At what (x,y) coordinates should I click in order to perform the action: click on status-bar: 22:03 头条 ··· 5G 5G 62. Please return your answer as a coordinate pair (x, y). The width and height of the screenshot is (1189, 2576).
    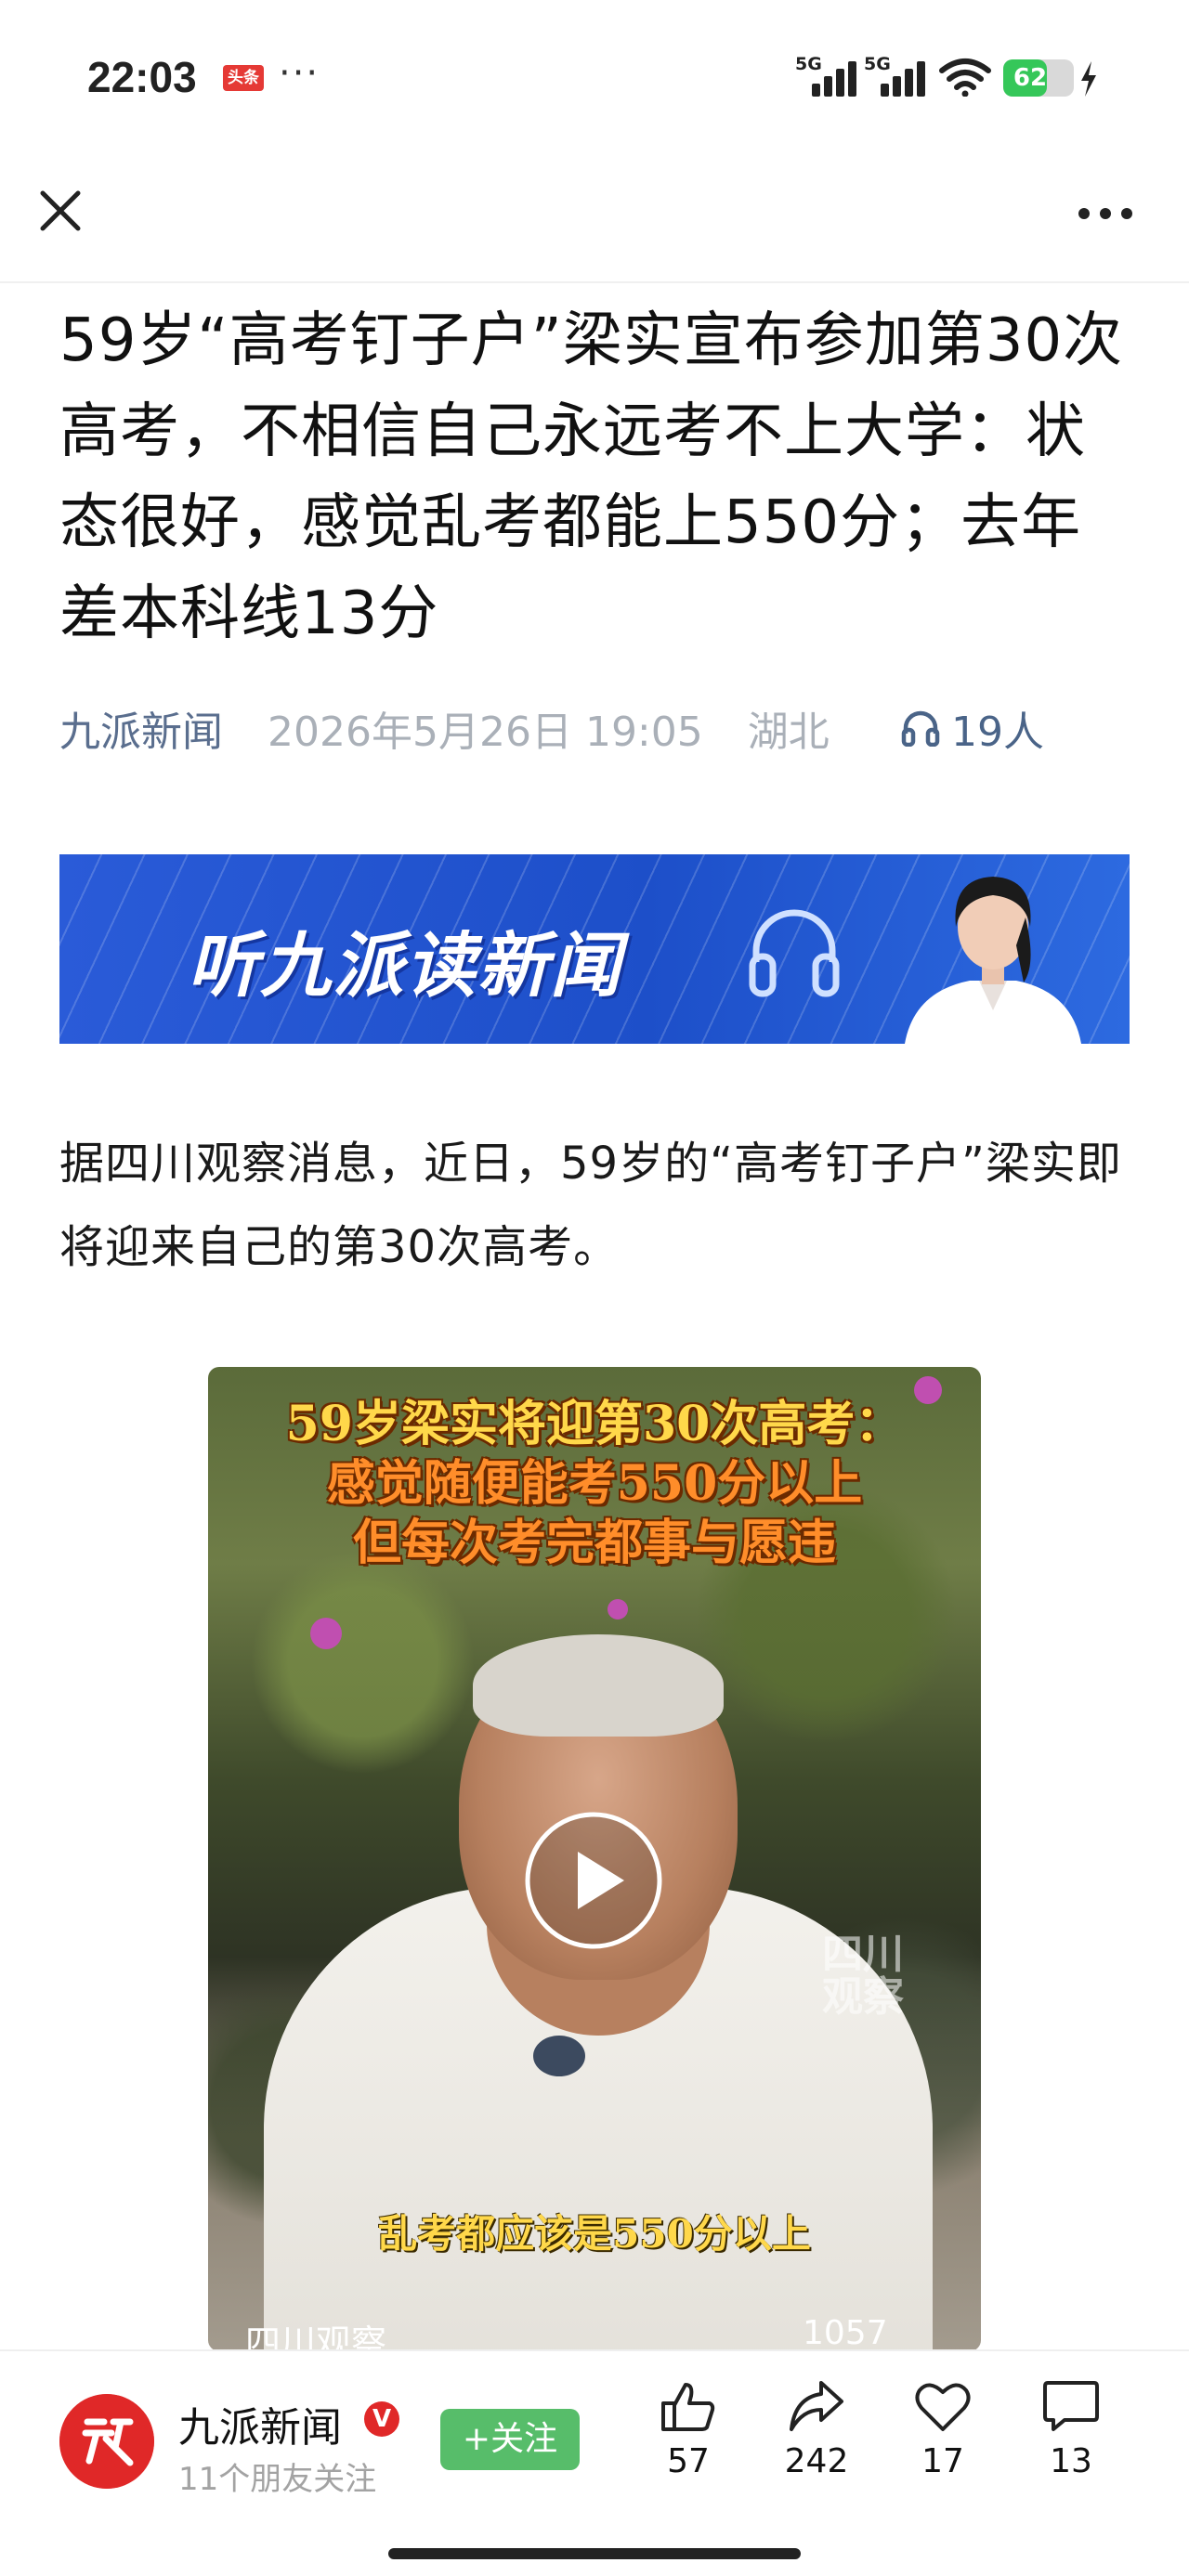
    Looking at the image, I should click on (594, 79).